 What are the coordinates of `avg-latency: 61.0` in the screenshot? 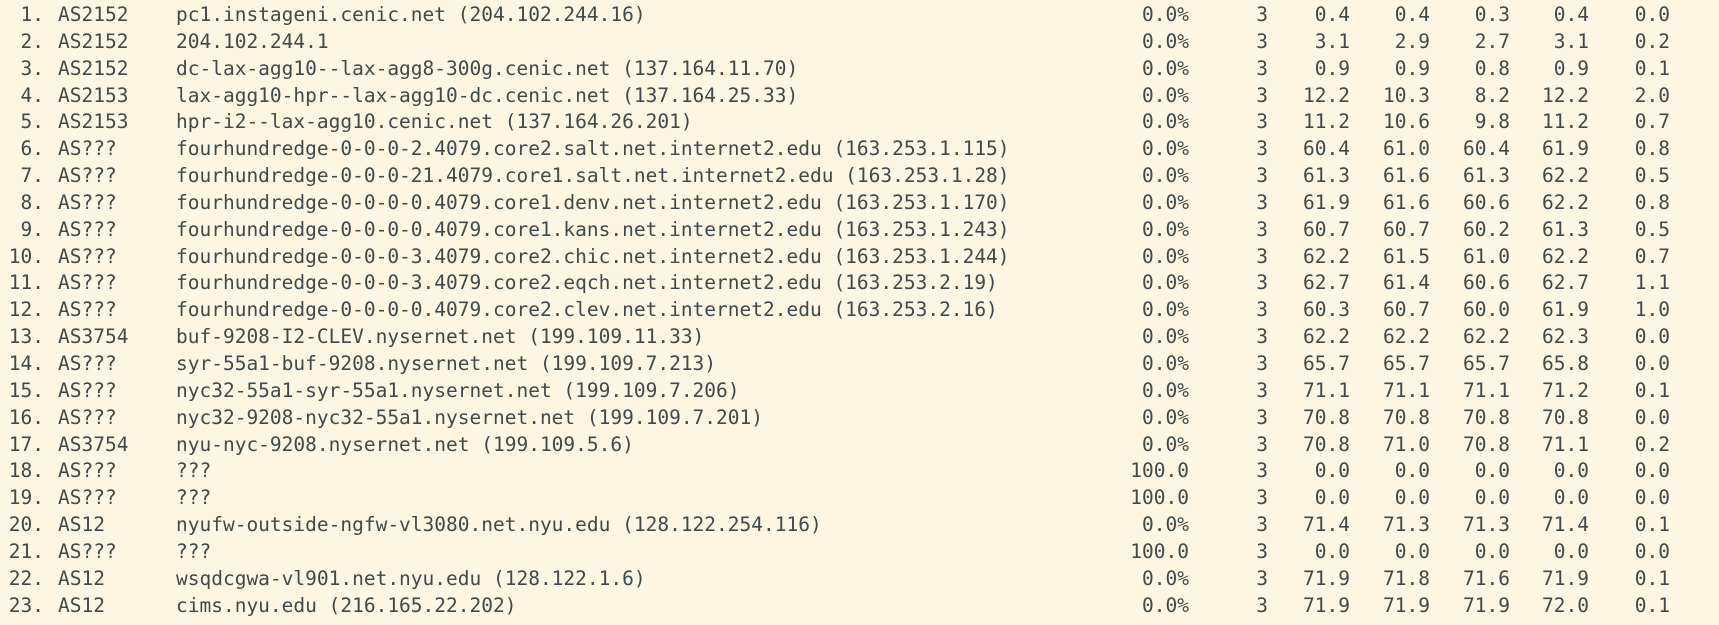 It's located at (1406, 149).